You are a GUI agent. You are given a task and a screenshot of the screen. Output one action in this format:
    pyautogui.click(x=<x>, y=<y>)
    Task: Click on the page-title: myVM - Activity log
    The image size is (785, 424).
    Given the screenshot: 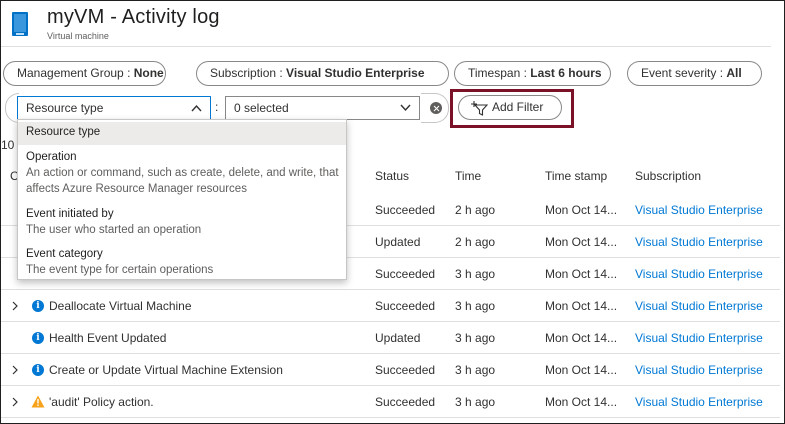 What is the action you would take?
    pyautogui.click(x=133, y=17)
    